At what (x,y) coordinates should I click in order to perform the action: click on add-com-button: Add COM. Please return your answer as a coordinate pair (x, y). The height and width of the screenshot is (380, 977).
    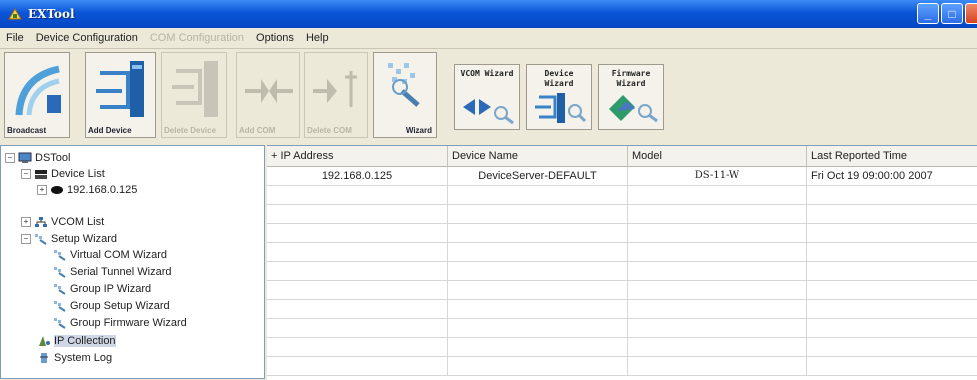
    Looking at the image, I should click on (268, 95).